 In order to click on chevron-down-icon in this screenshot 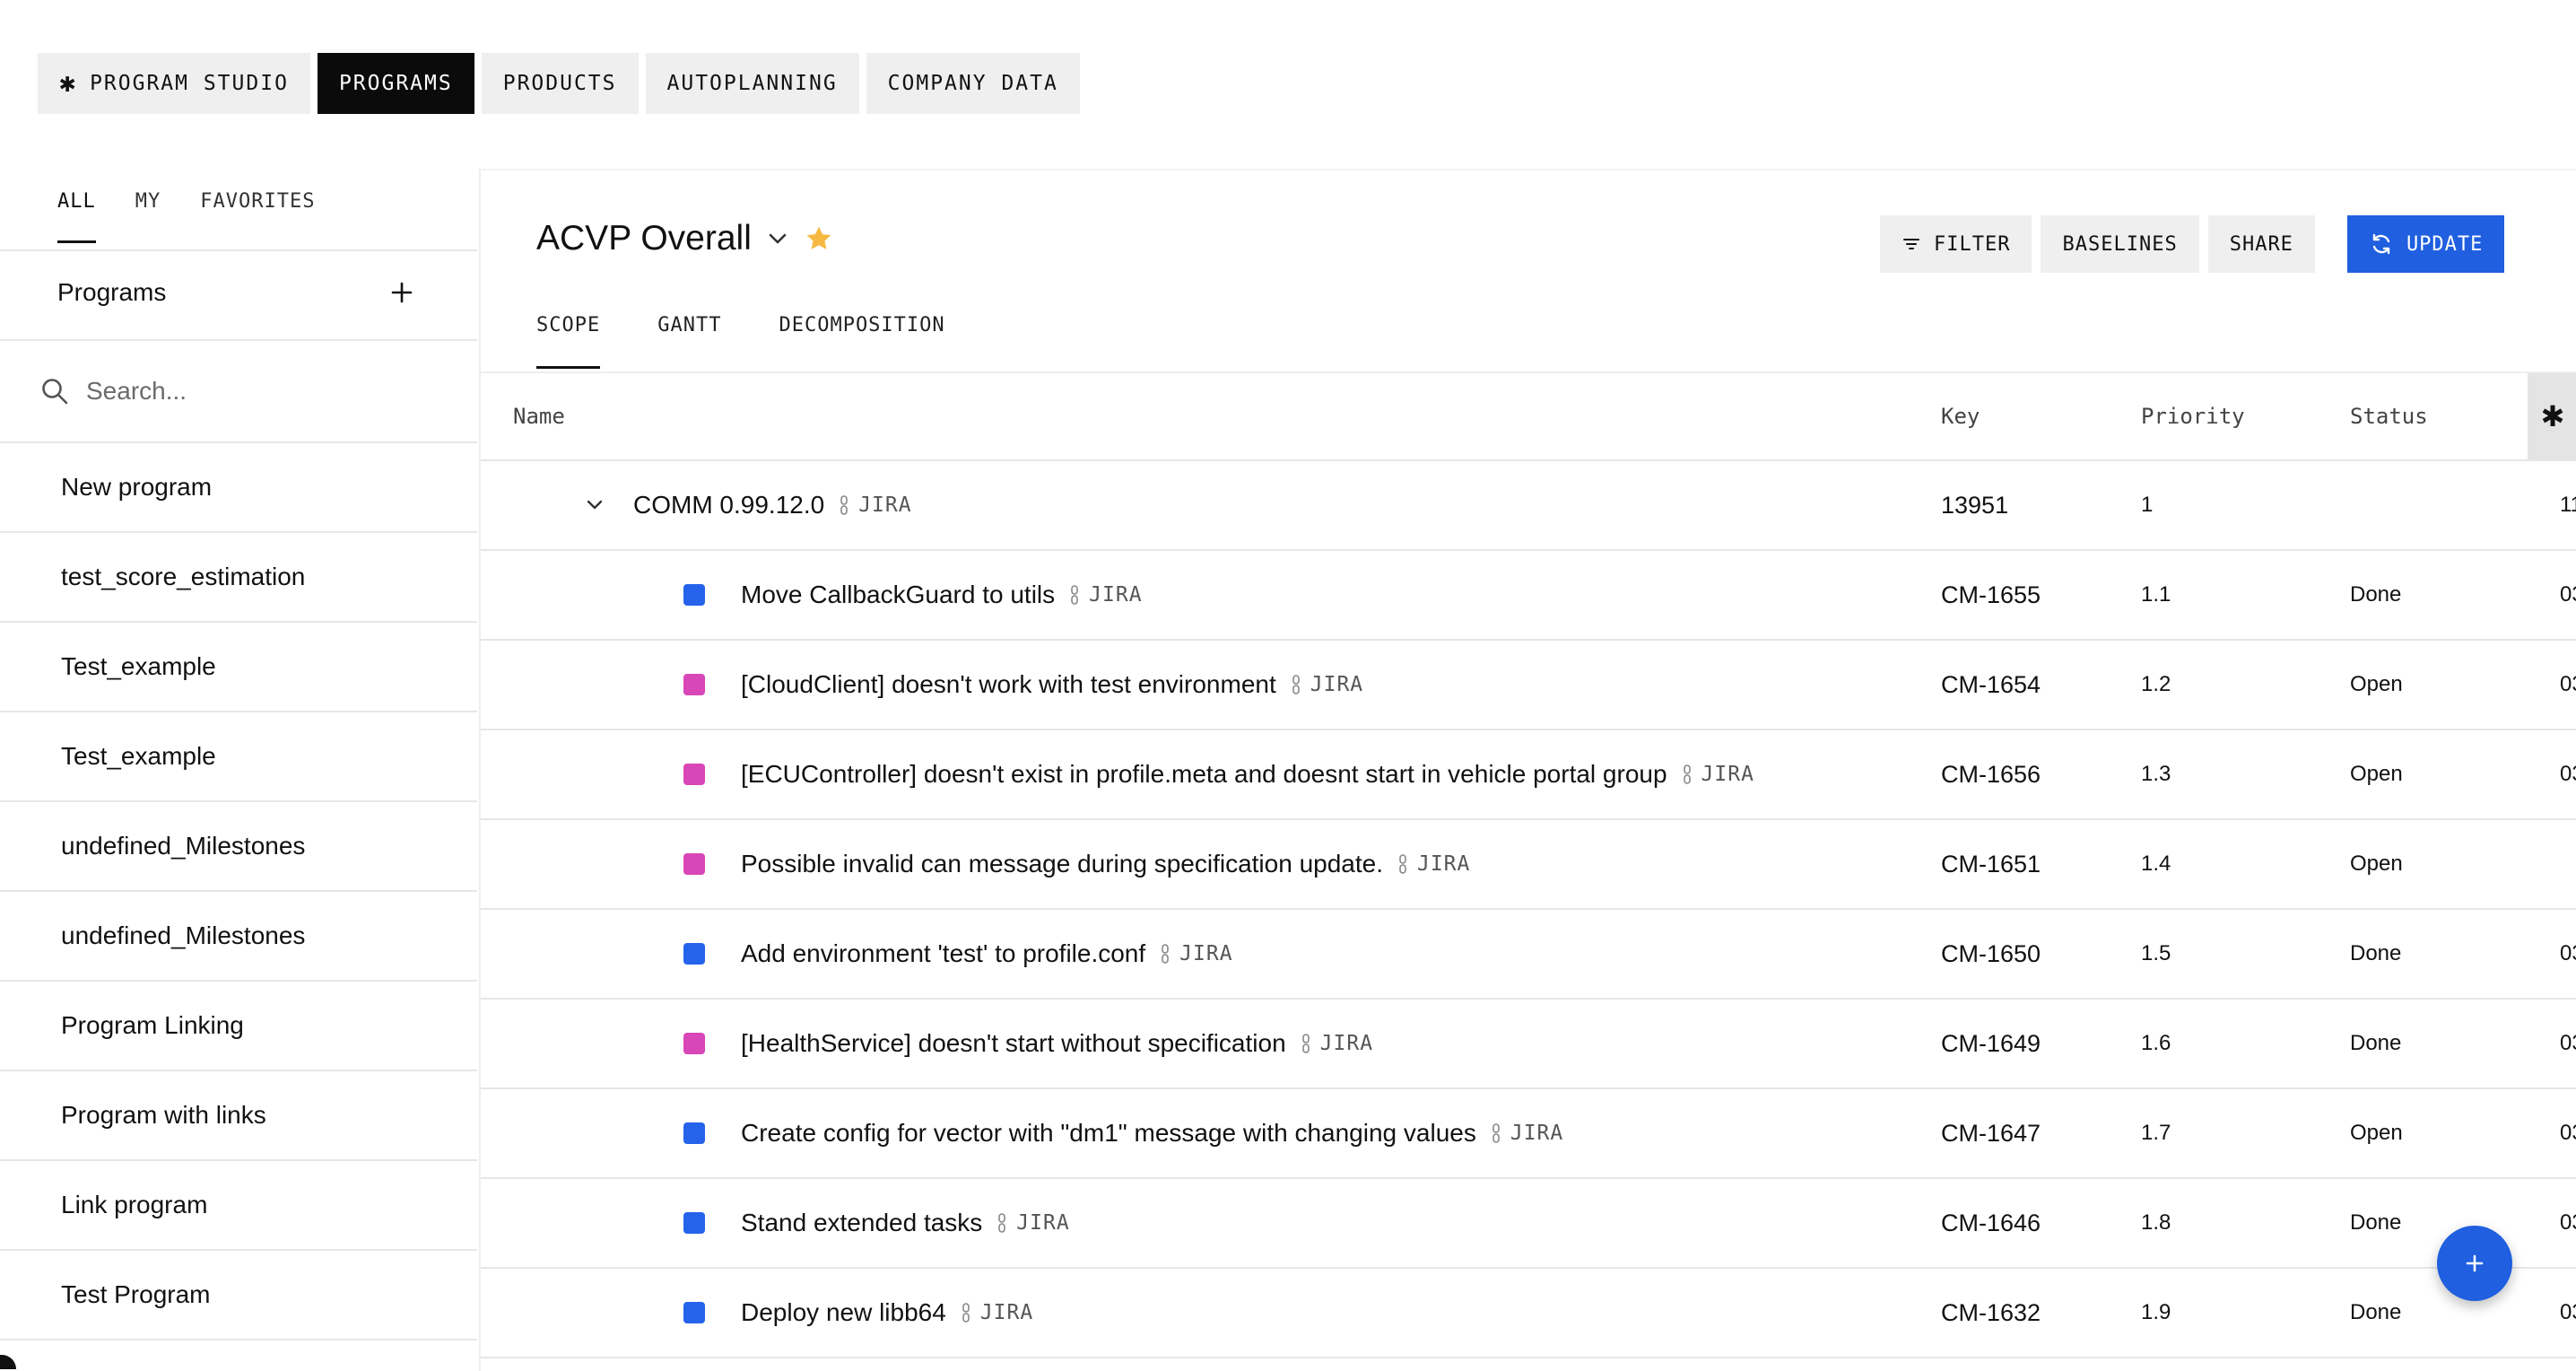, I will do `click(595, 505)`.